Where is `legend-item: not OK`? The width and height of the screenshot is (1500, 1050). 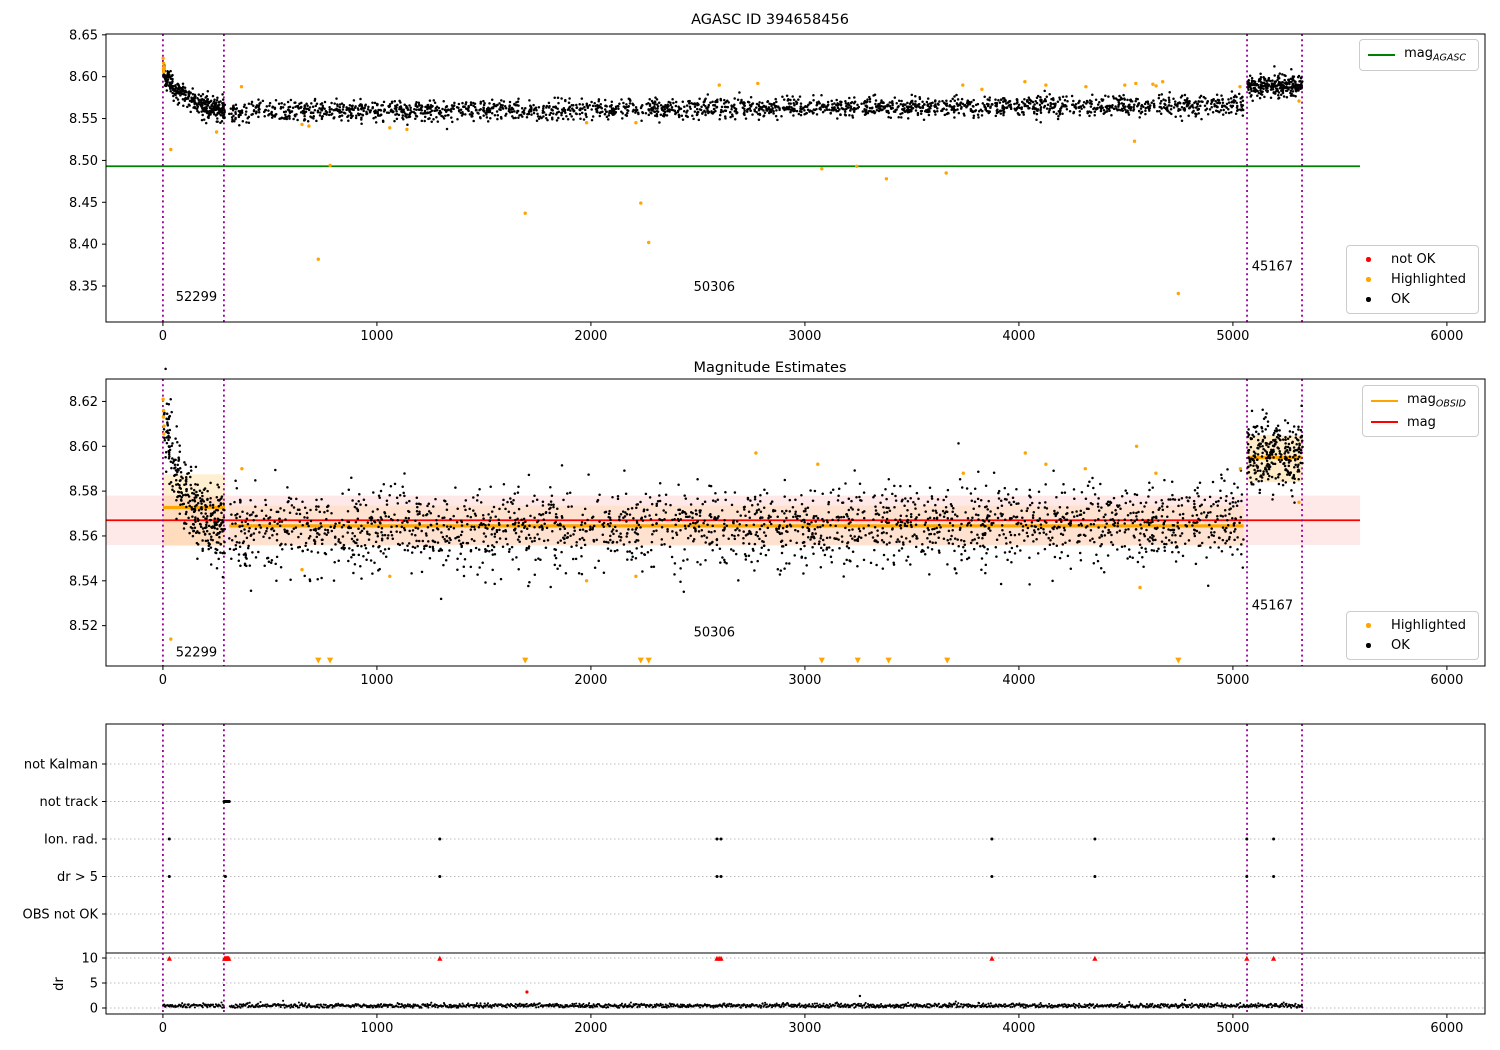 legend-item: not OK is located at coordinates (1410, 259).